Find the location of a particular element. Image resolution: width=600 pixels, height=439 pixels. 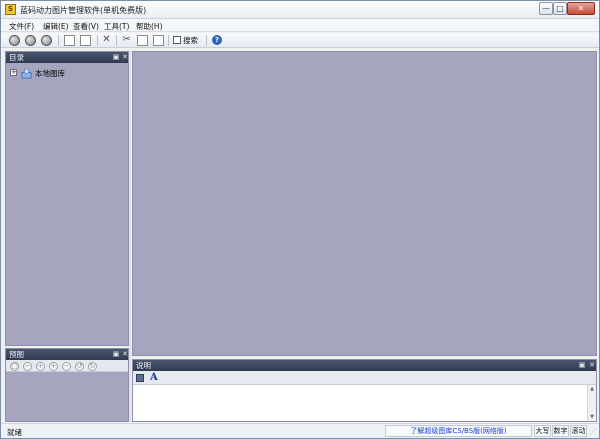

vertical-splitter is located at coordinates (130, 236).